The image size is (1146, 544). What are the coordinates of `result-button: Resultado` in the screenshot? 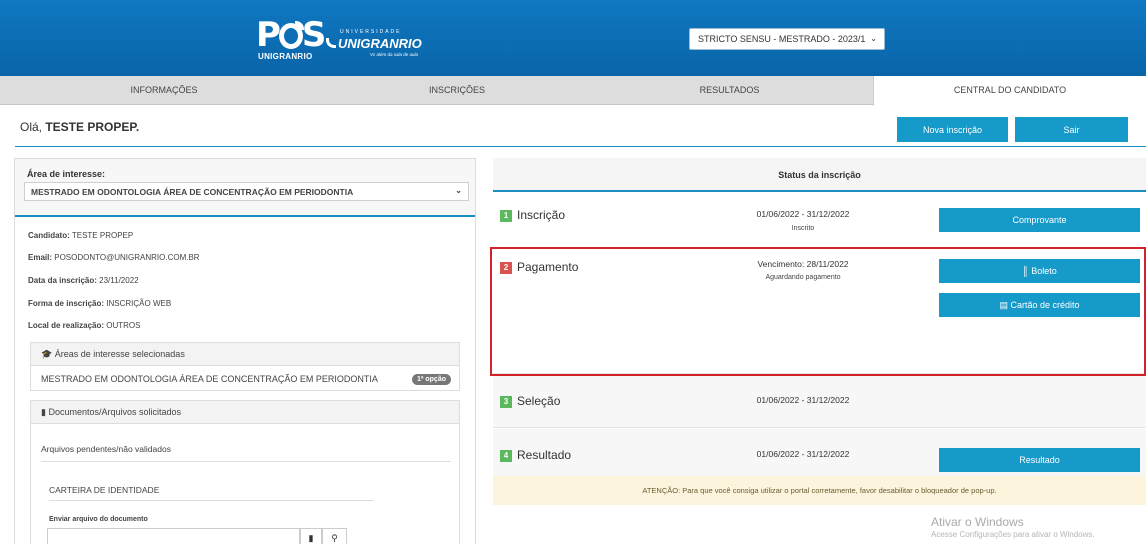 It's located at (1039, 460).